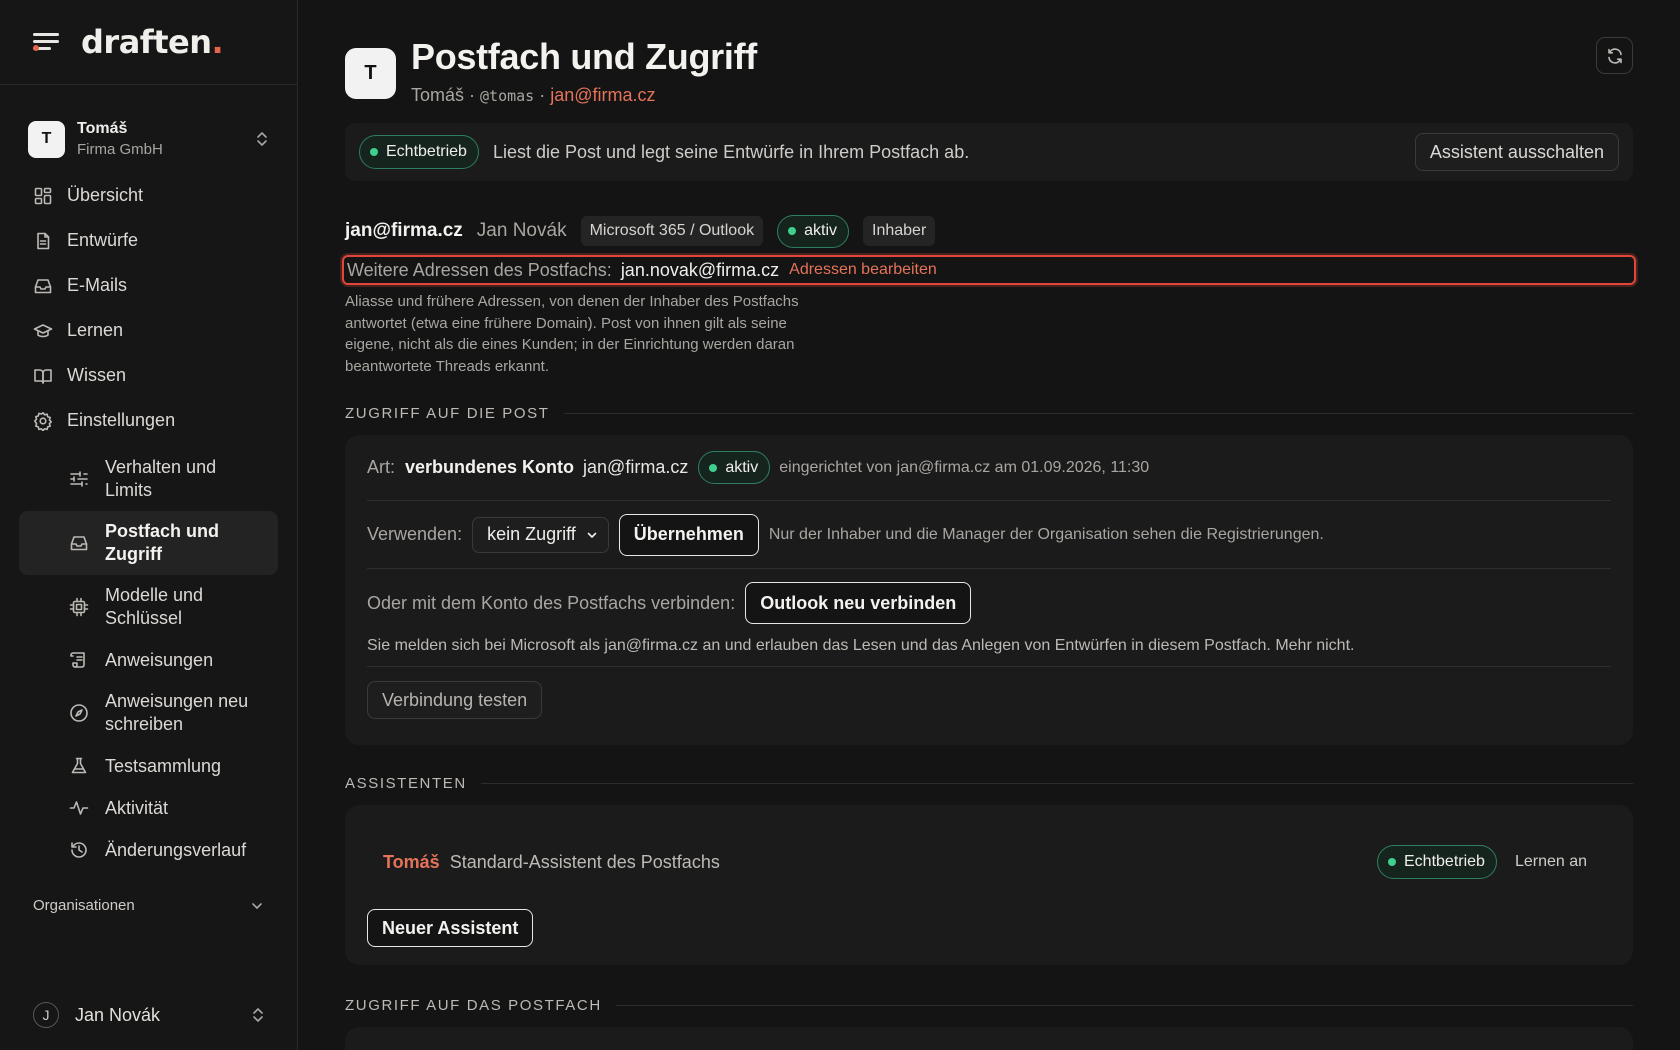  What do you see at coordinates (148, 850) in the screenshot?
I see `sidebar-item-aenderungsverlauf: Änderungsverlauf` at bounding box center [148, 850].